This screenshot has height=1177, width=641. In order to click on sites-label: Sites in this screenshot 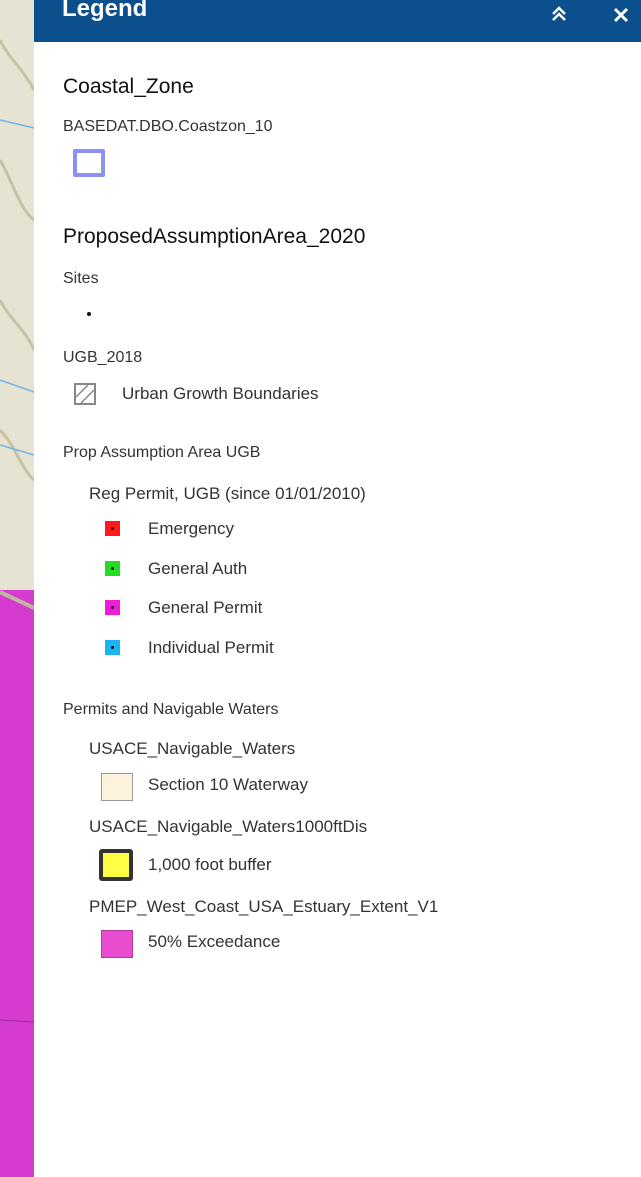, I will do `click(81, 278)`.